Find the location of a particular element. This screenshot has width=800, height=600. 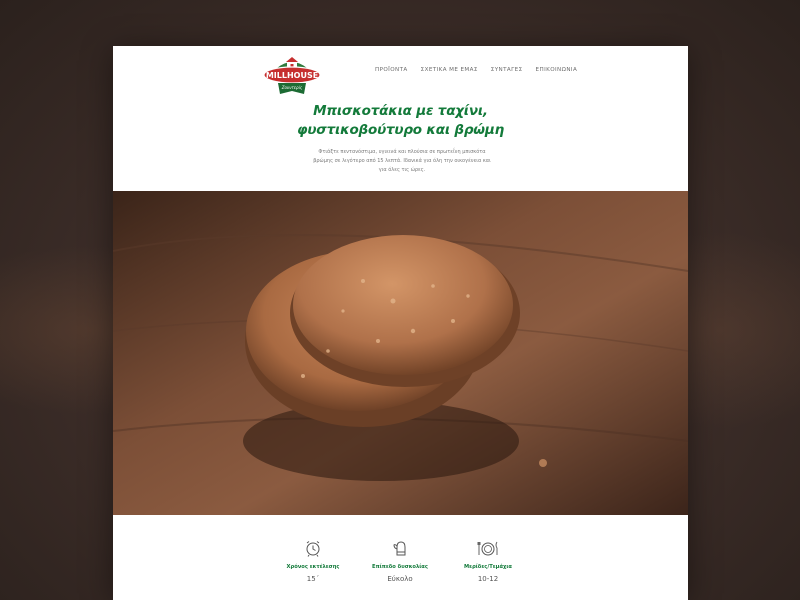

crumb is located at coordinates (543, 463).